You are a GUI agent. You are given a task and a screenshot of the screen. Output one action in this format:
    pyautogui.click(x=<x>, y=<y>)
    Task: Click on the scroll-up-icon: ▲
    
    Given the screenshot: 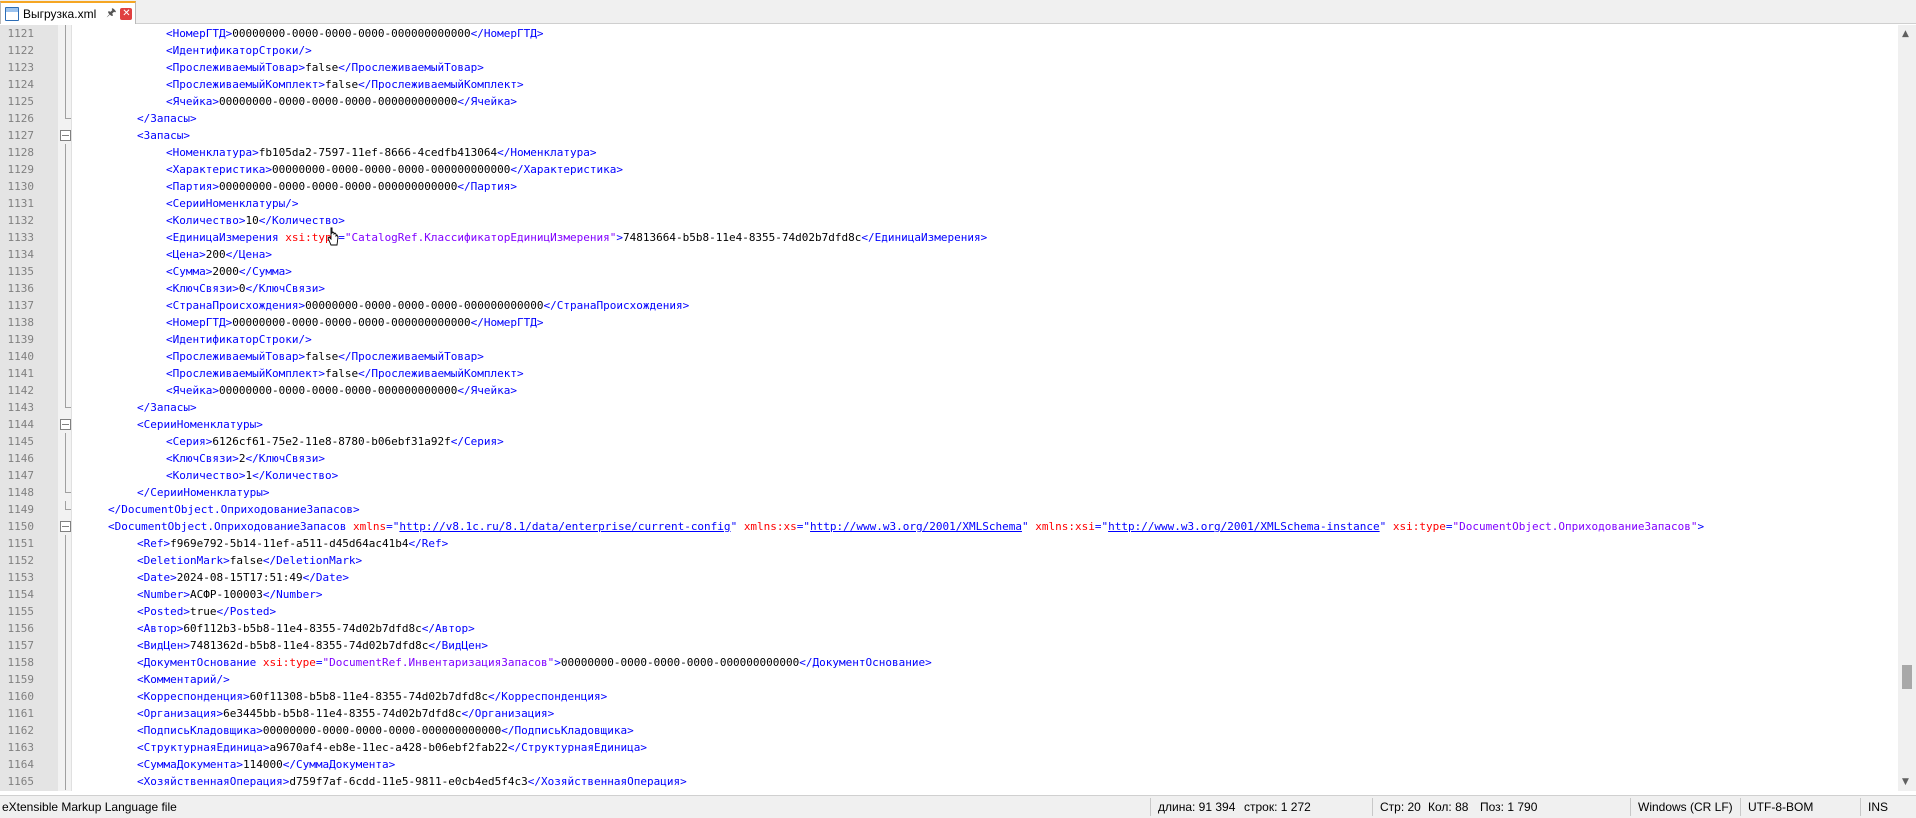 What is the action you would take?
    pyautogui.click(x=1905, y=34)
    